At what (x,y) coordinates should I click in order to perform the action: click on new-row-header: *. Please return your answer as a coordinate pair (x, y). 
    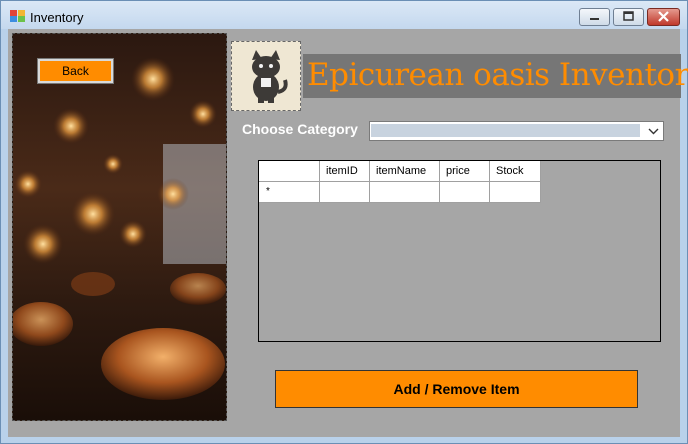
    Looking at the image, I should click on (289, 192).